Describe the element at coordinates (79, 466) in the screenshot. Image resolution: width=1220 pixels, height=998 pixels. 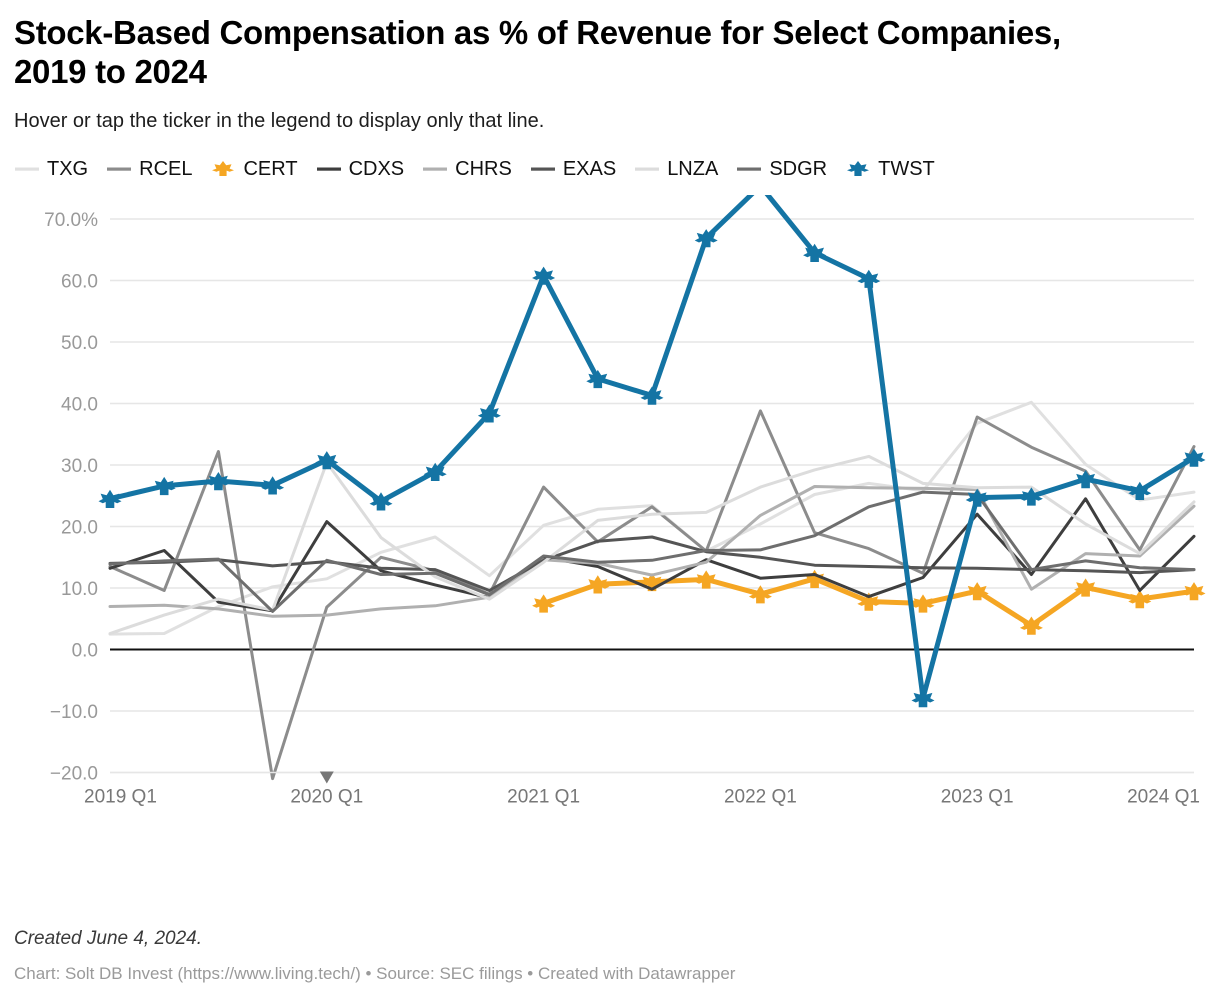
I see `y-axis-tick-label: 30.0` at that location.